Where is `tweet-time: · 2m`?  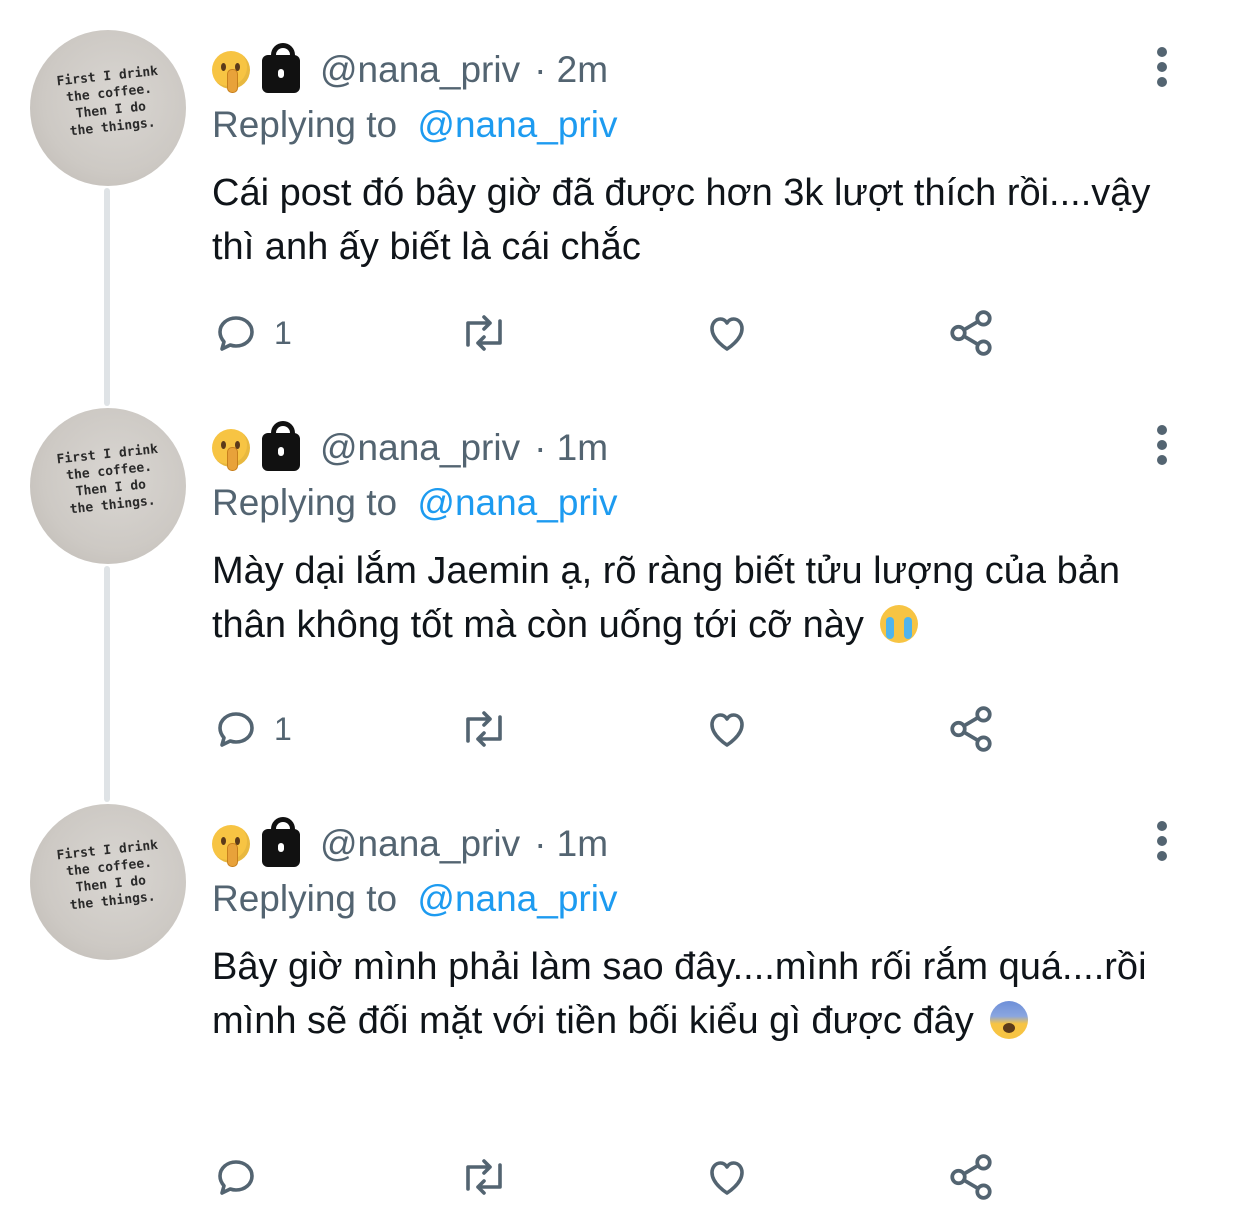 tweet-time: · 2m is located at coordinates (571, 70).